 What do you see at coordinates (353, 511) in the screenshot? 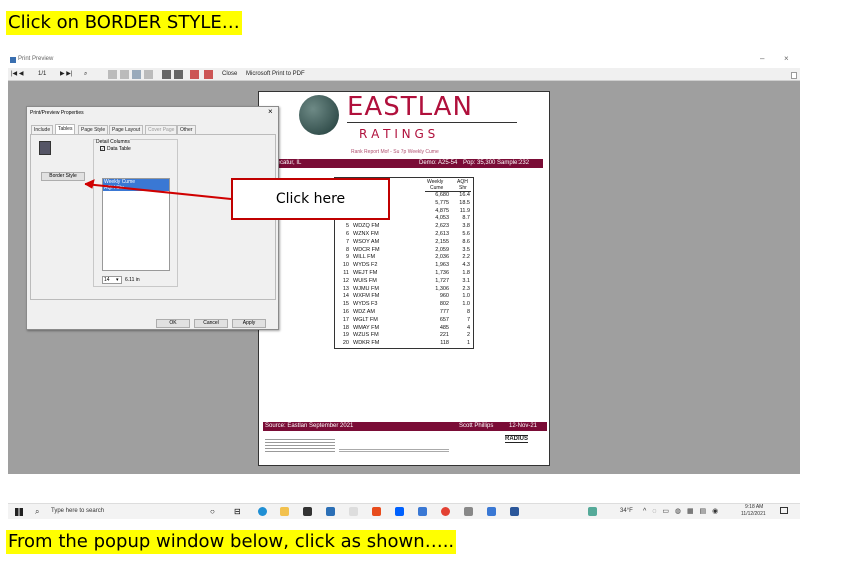
I see `amazon-icon` at bounding box center [353, 511].